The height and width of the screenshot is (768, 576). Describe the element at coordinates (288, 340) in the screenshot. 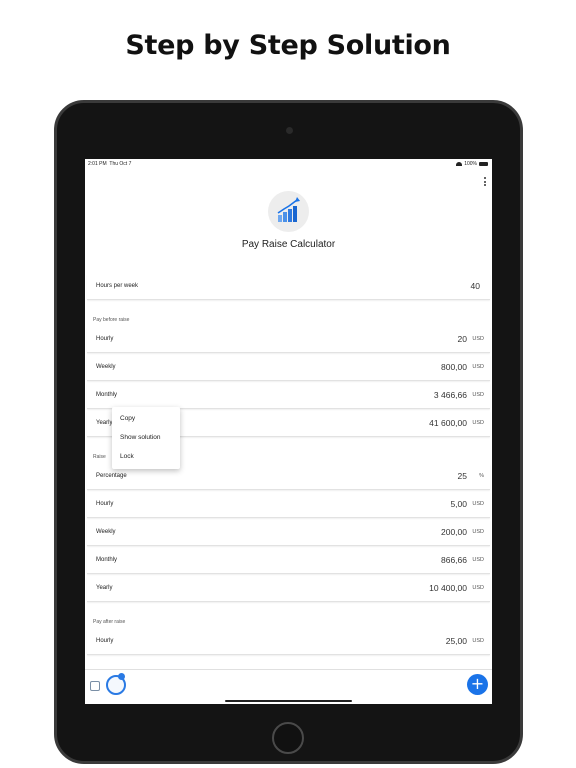

I see `before-hourly-row: Hourly 20 USD` at that location.